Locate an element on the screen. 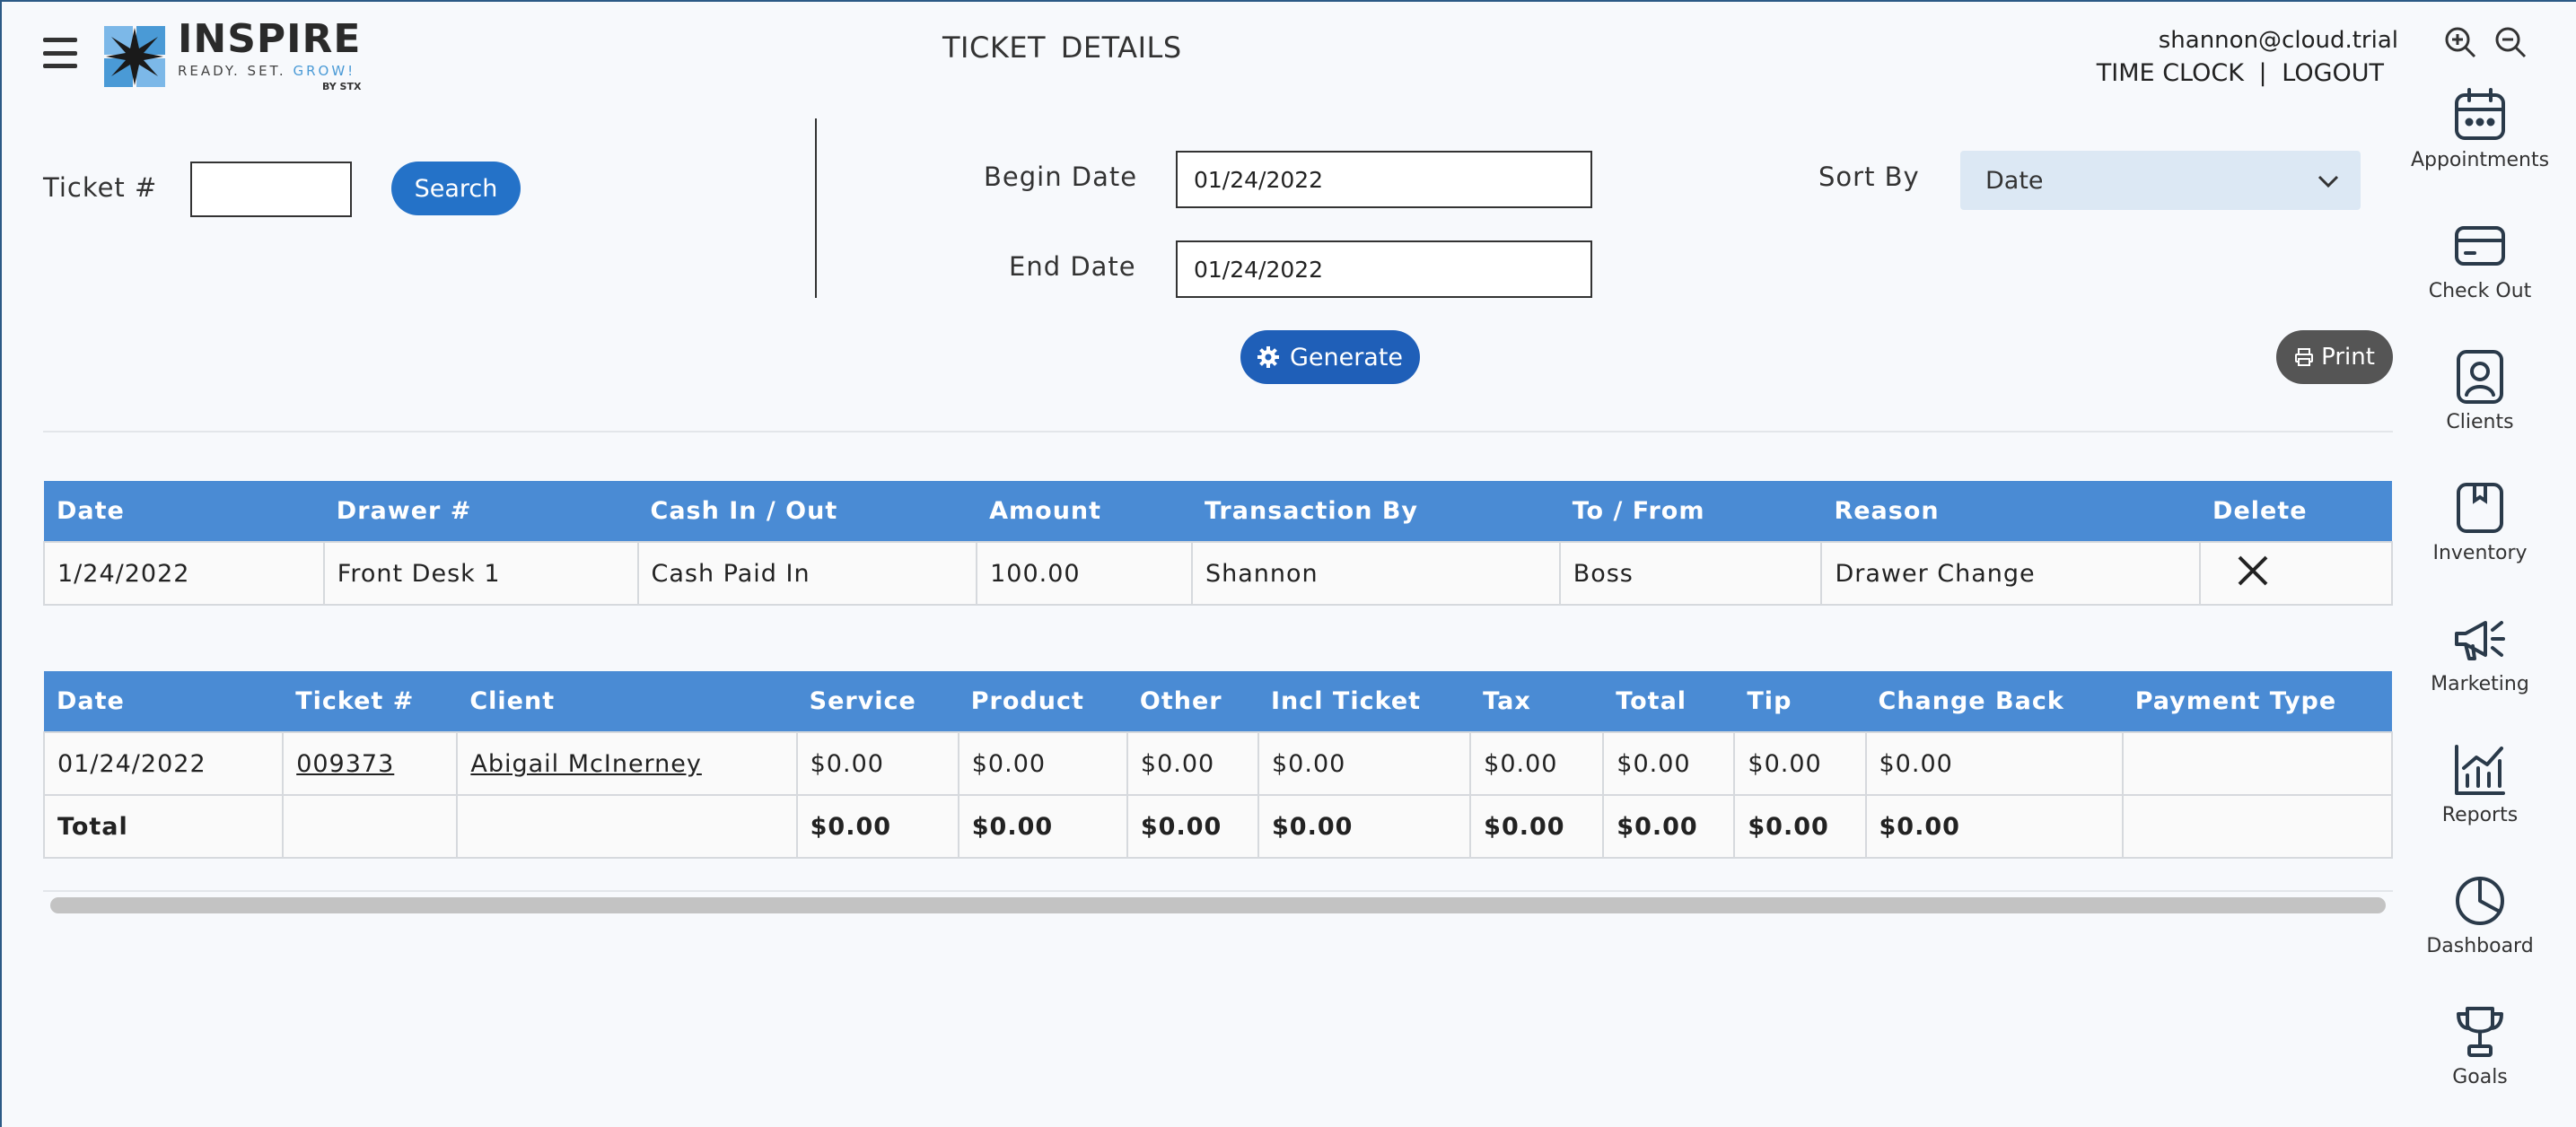 The height and width of the screenshot is (1127, 2576). column-header: Transaction By is located at coordinates (1375, 511).